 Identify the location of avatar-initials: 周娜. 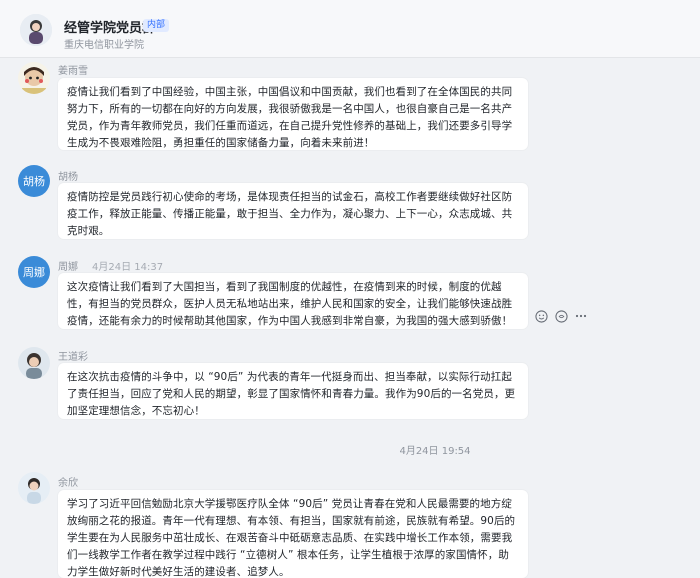
(34, 272).